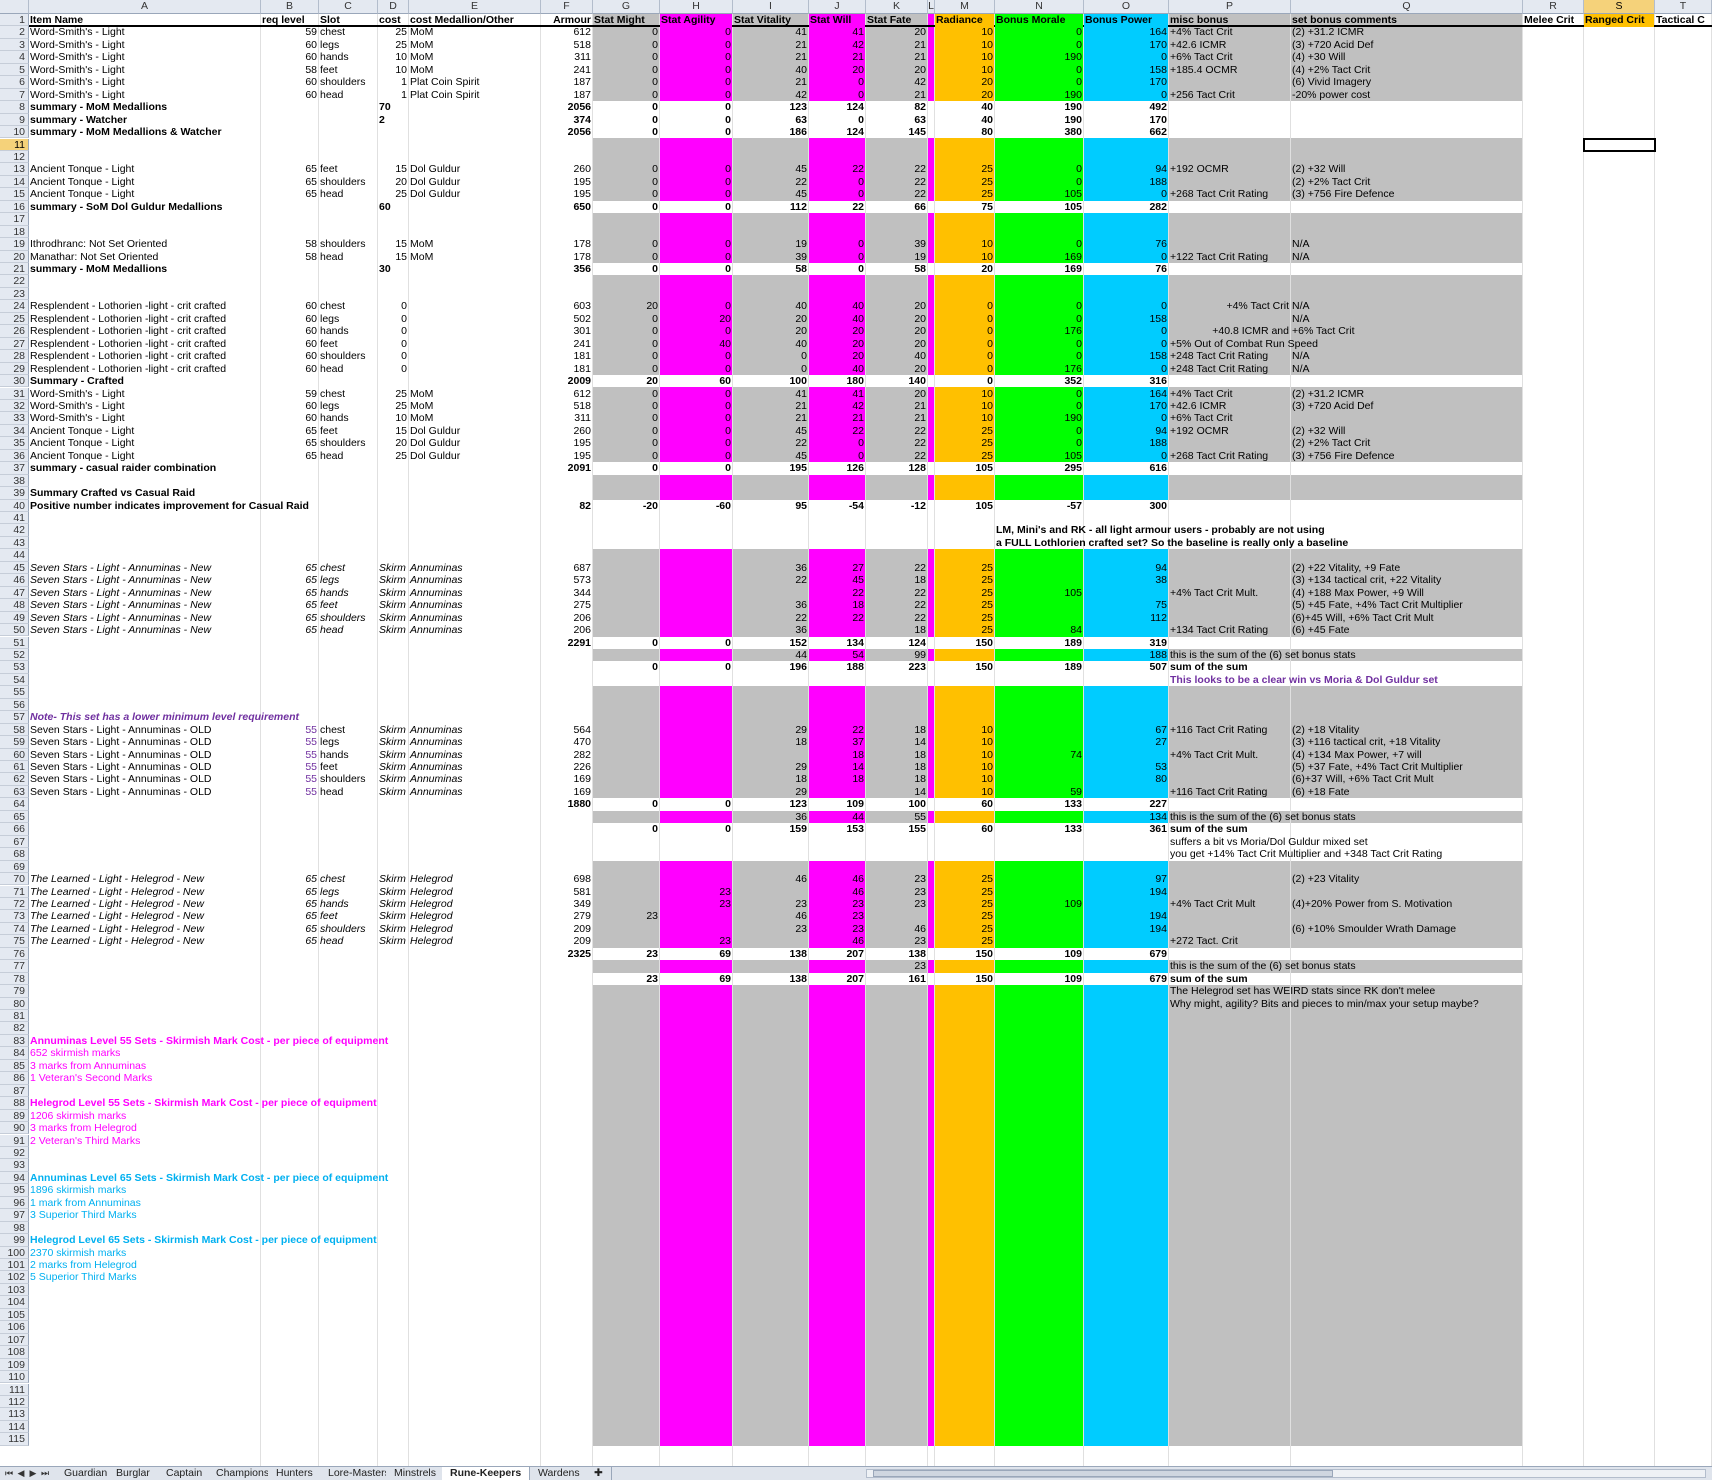 Image resolution: width=1712 pixels, height=1480 pixels. Describe the element at coordinates (696, 941) in the screenshot. I see `cell-h-75: 23` at that location.